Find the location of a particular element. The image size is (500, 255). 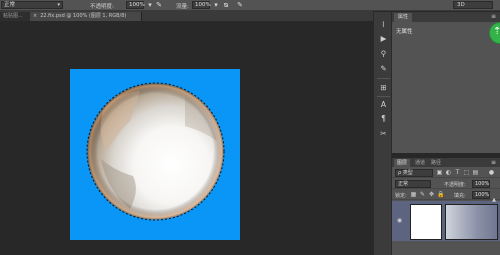

document-tab-bar: 粘贴图... × 22.fix.psd @ 100% (图层 1, RGB/8) is located at coordinates (186, 16).